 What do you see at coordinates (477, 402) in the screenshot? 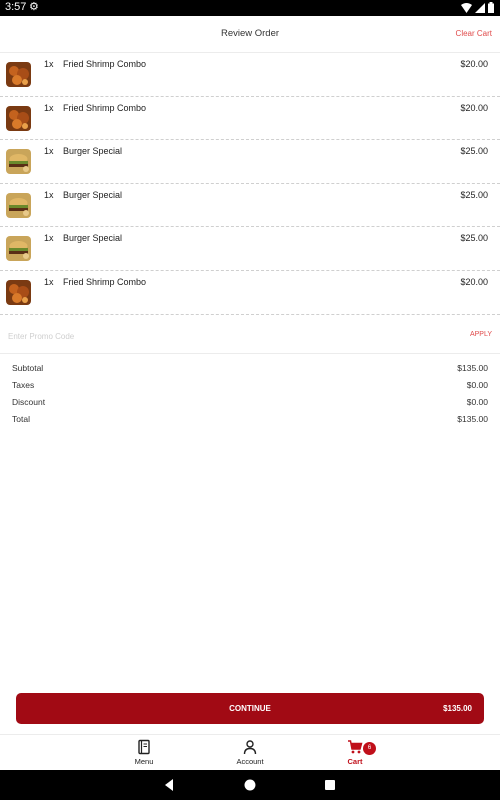
I see `discount-value: $0.00` at bounding box center [477, 402].